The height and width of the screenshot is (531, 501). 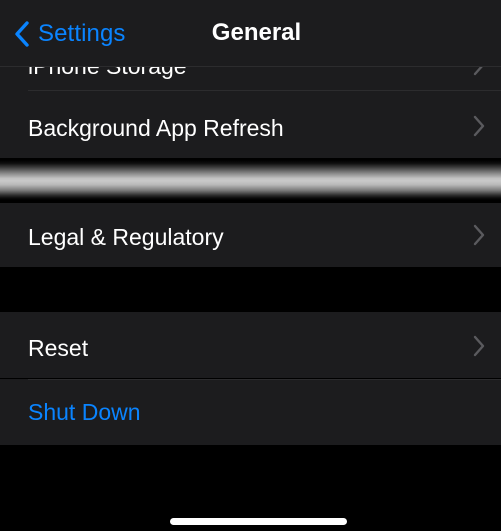 What do you see at coordinates (258, 521) in the screenshot?
I see `home-indicator` at bounding box center [258, 521].